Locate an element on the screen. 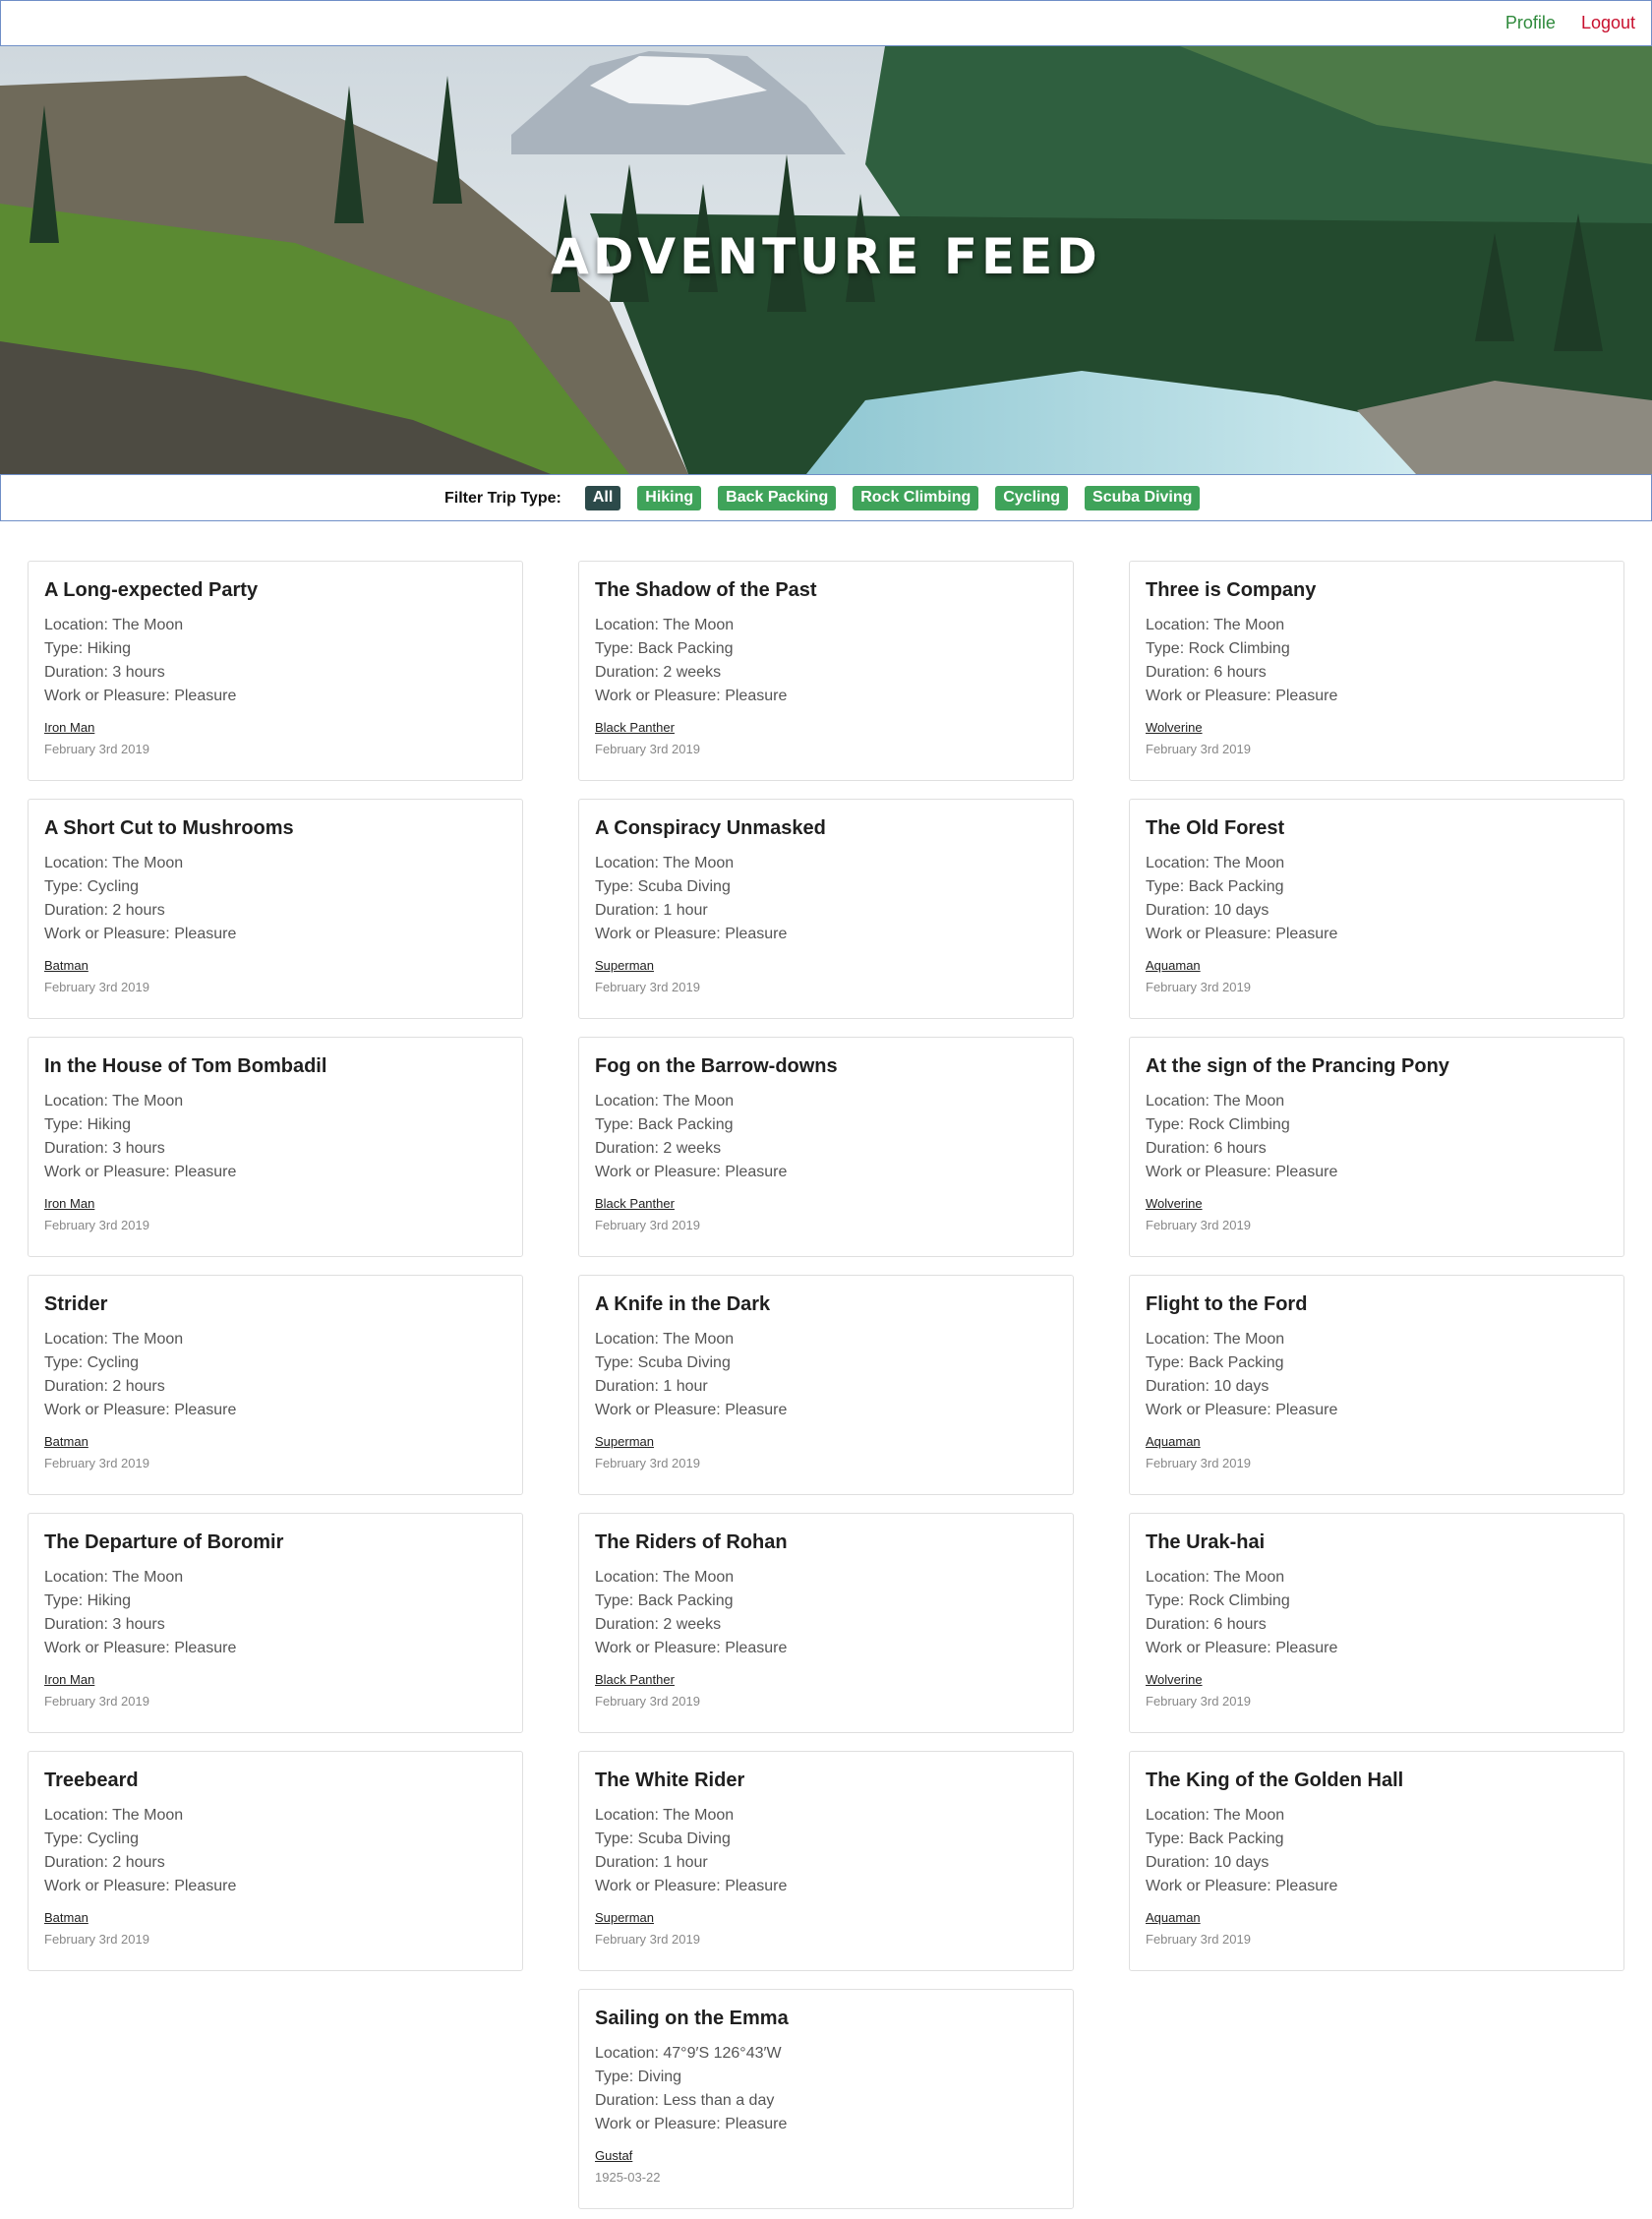 This screenshot has width=1652, height=2219. trip-location: Location: 47°9′S 126°43′W is located at coordinates (688, 2053).